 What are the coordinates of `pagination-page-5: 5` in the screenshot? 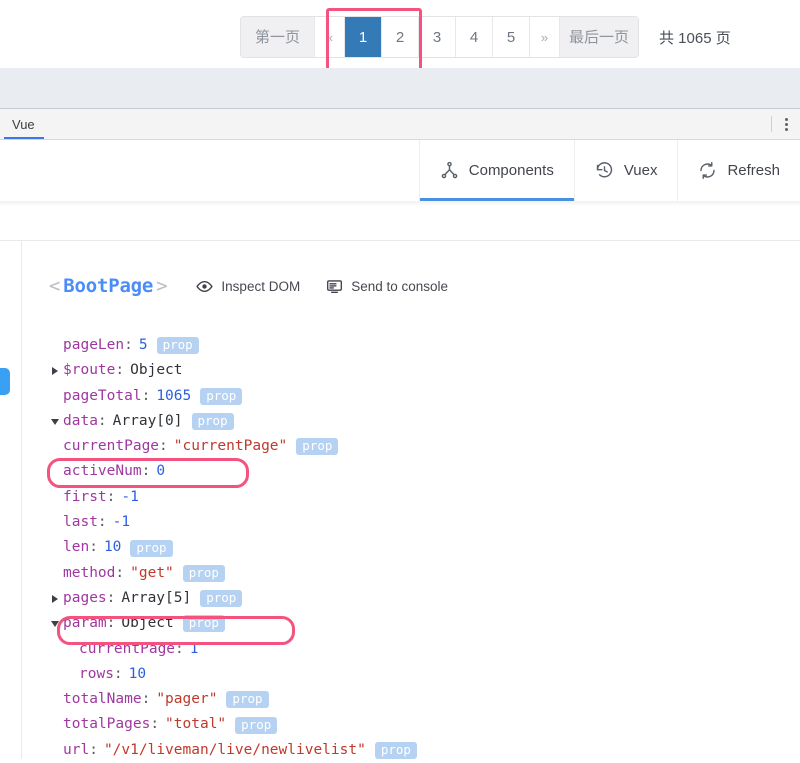 It's located at (511, 37).